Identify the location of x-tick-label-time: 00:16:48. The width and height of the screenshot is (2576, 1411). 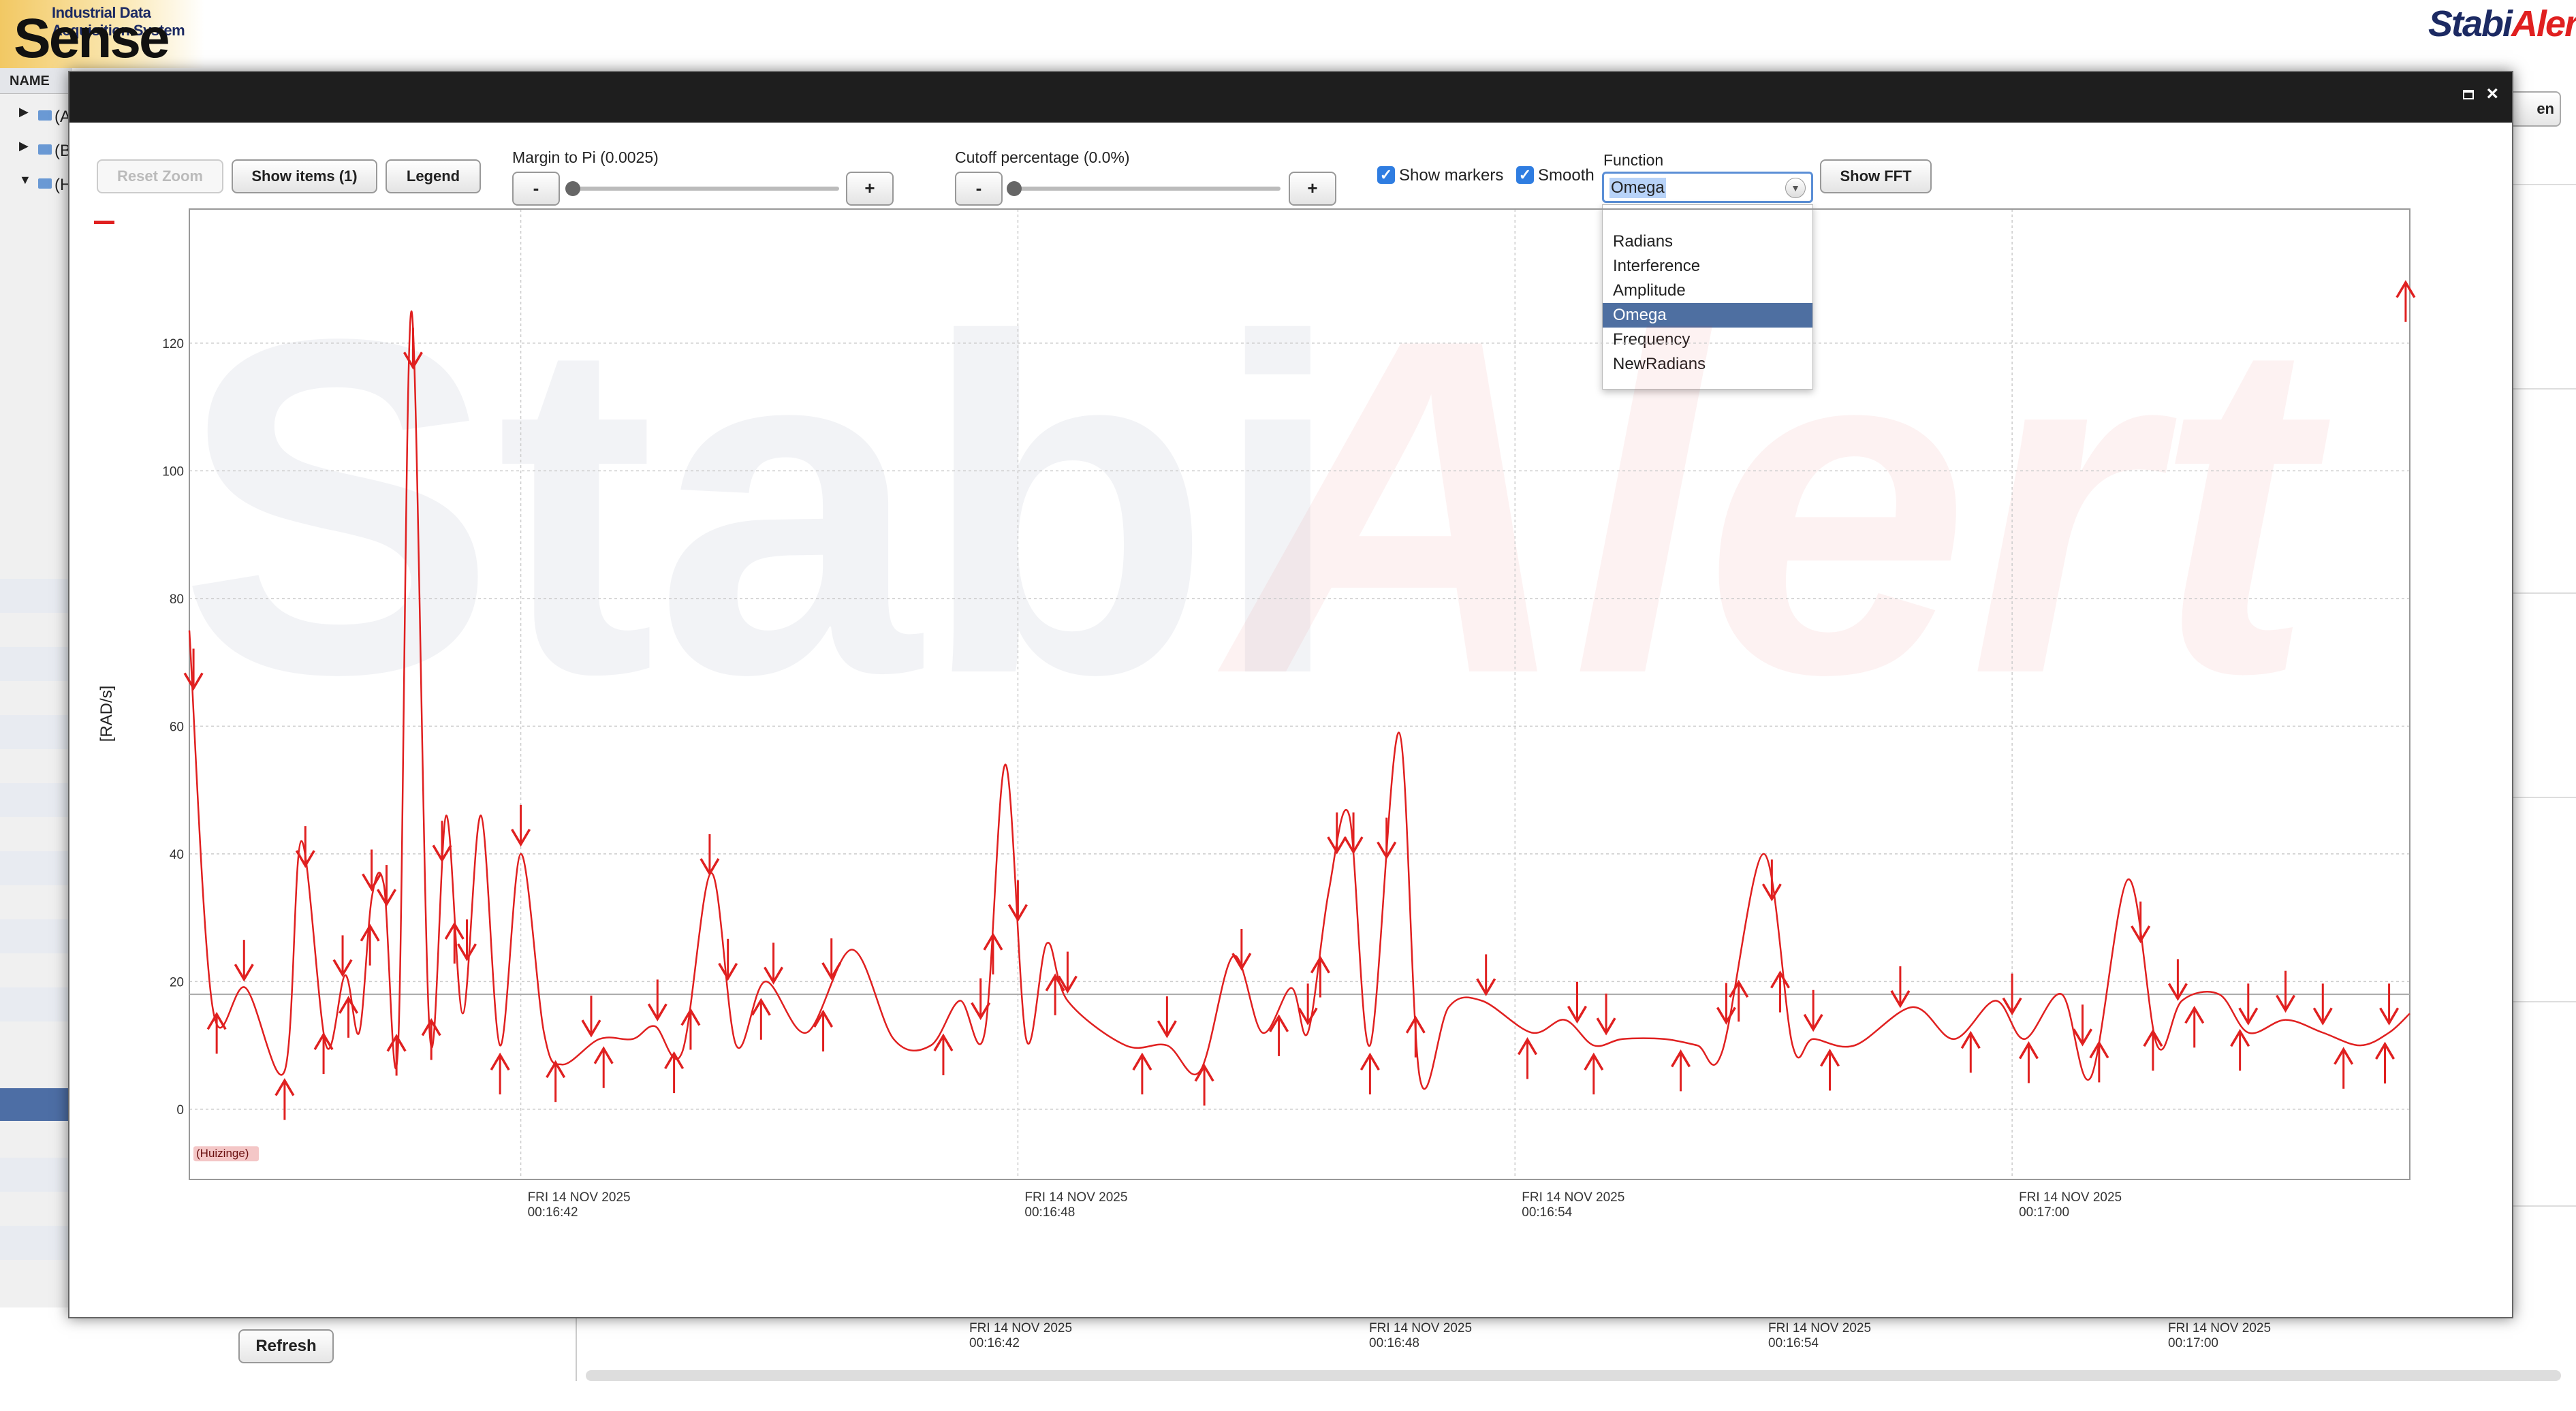
(1049, 1212).